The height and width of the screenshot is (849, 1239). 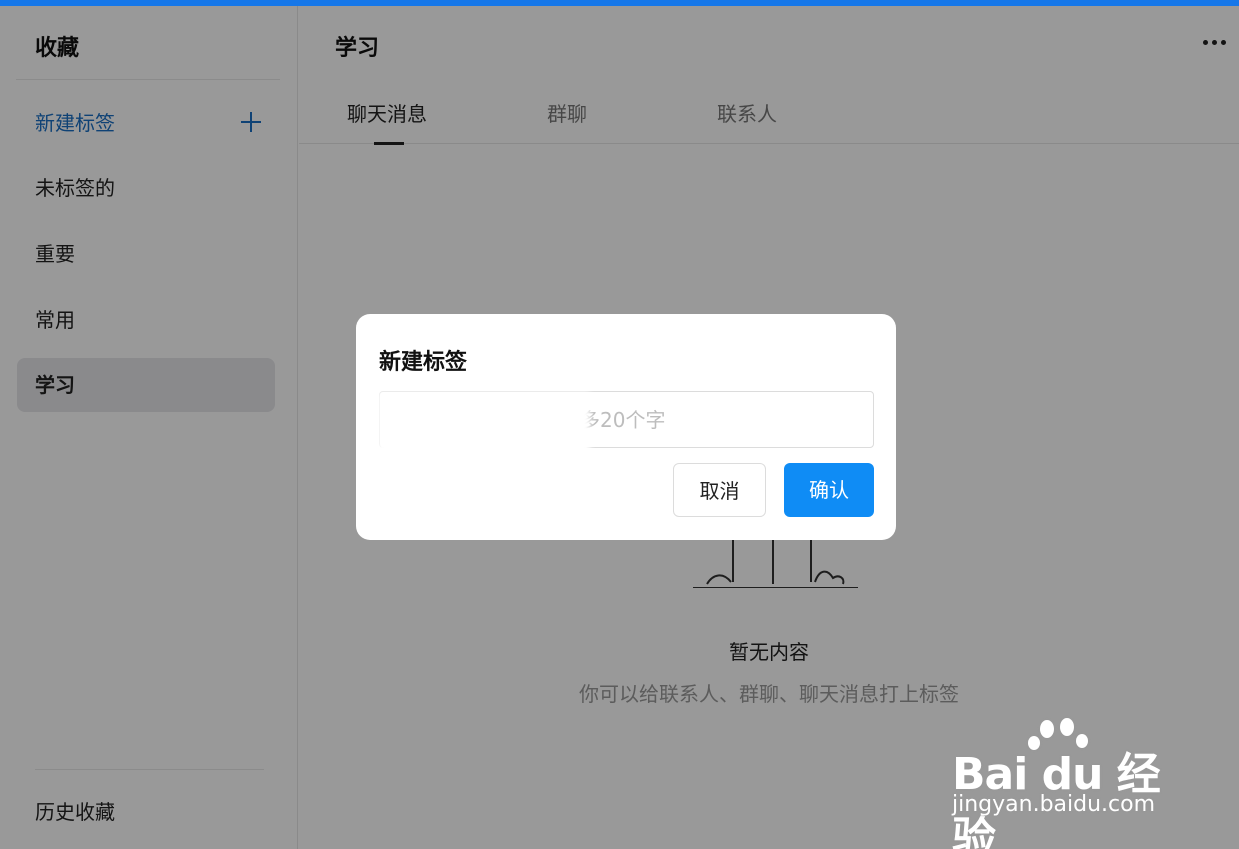 I want to click on watermark-url: jingyan.baidu.com, so click(x=1054, y=804).